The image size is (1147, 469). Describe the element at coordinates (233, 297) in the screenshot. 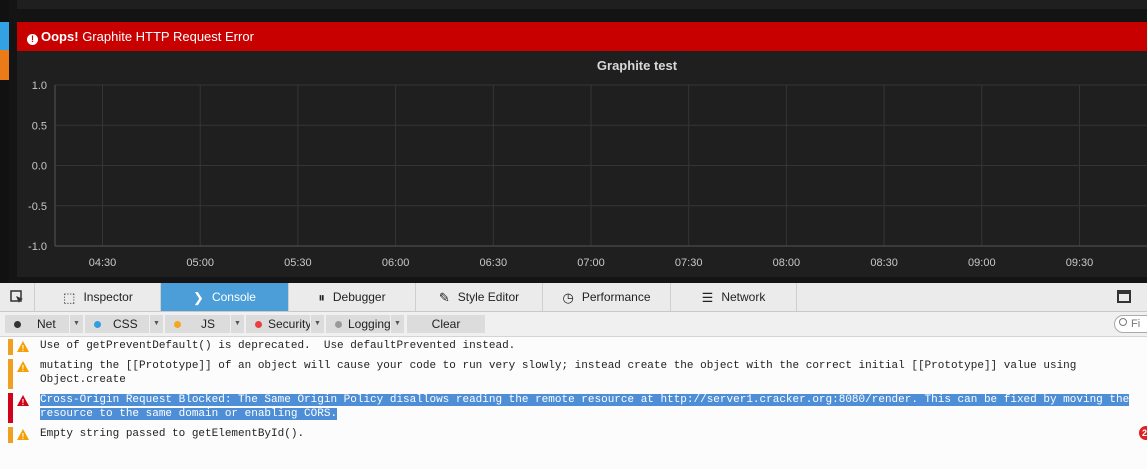

I see `tab-label: Console` at that location.